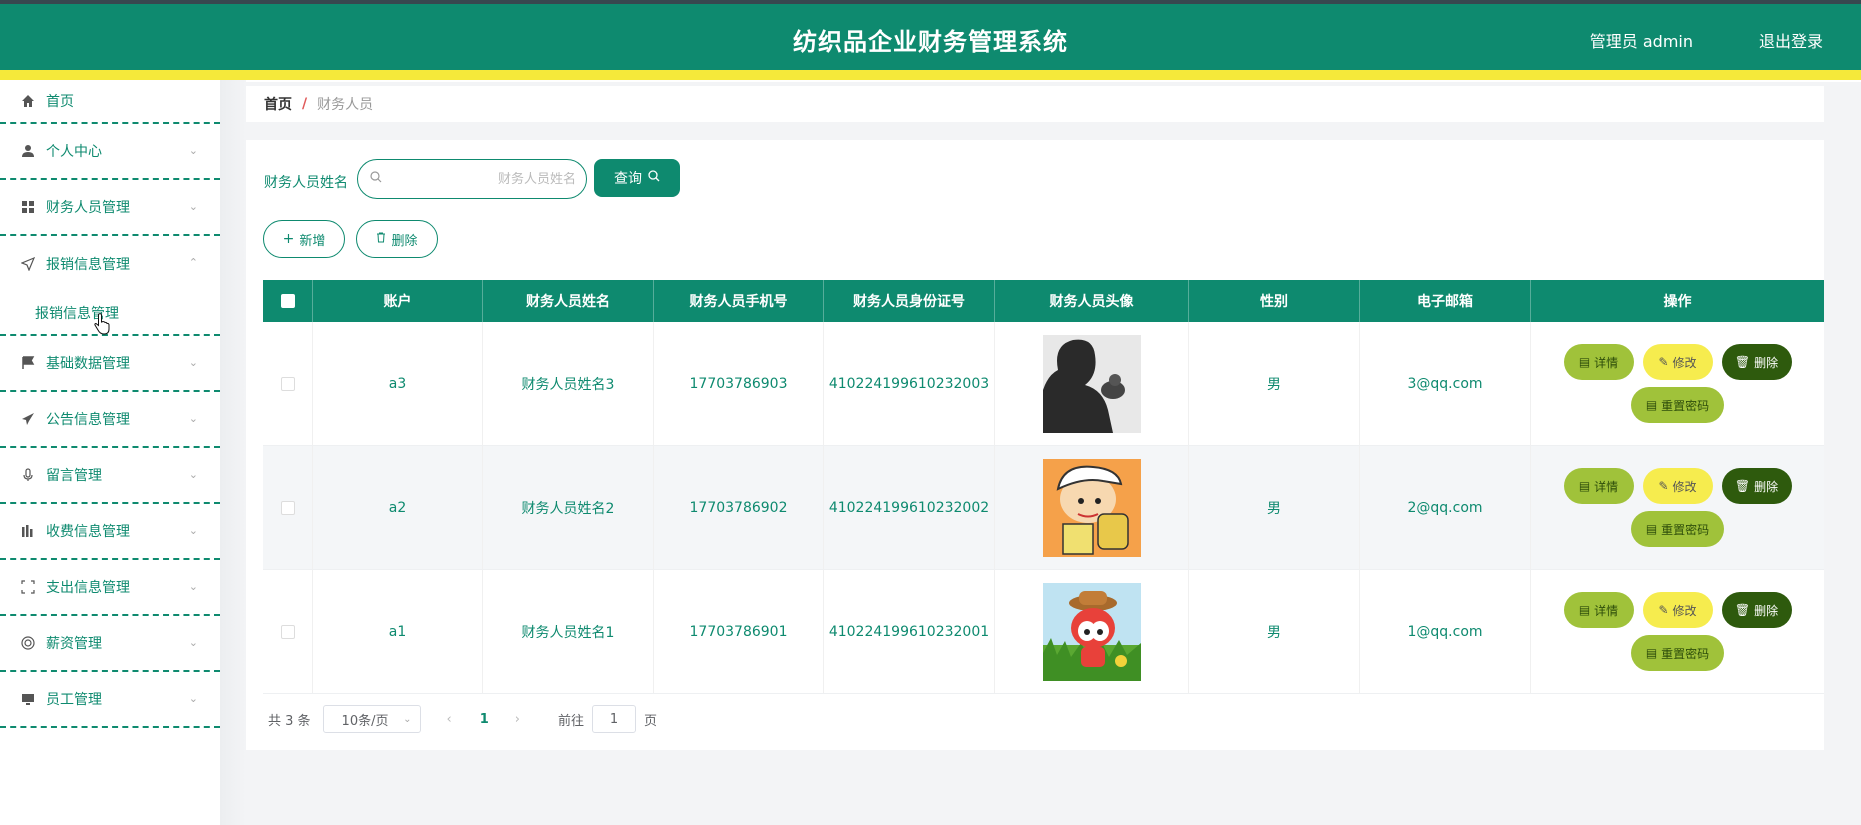 The image size is (1861, 825). Describe the element at coordinates (88, 364) in the screenshot. I see `sidebar-item-label: 基础数据管理` at that location.